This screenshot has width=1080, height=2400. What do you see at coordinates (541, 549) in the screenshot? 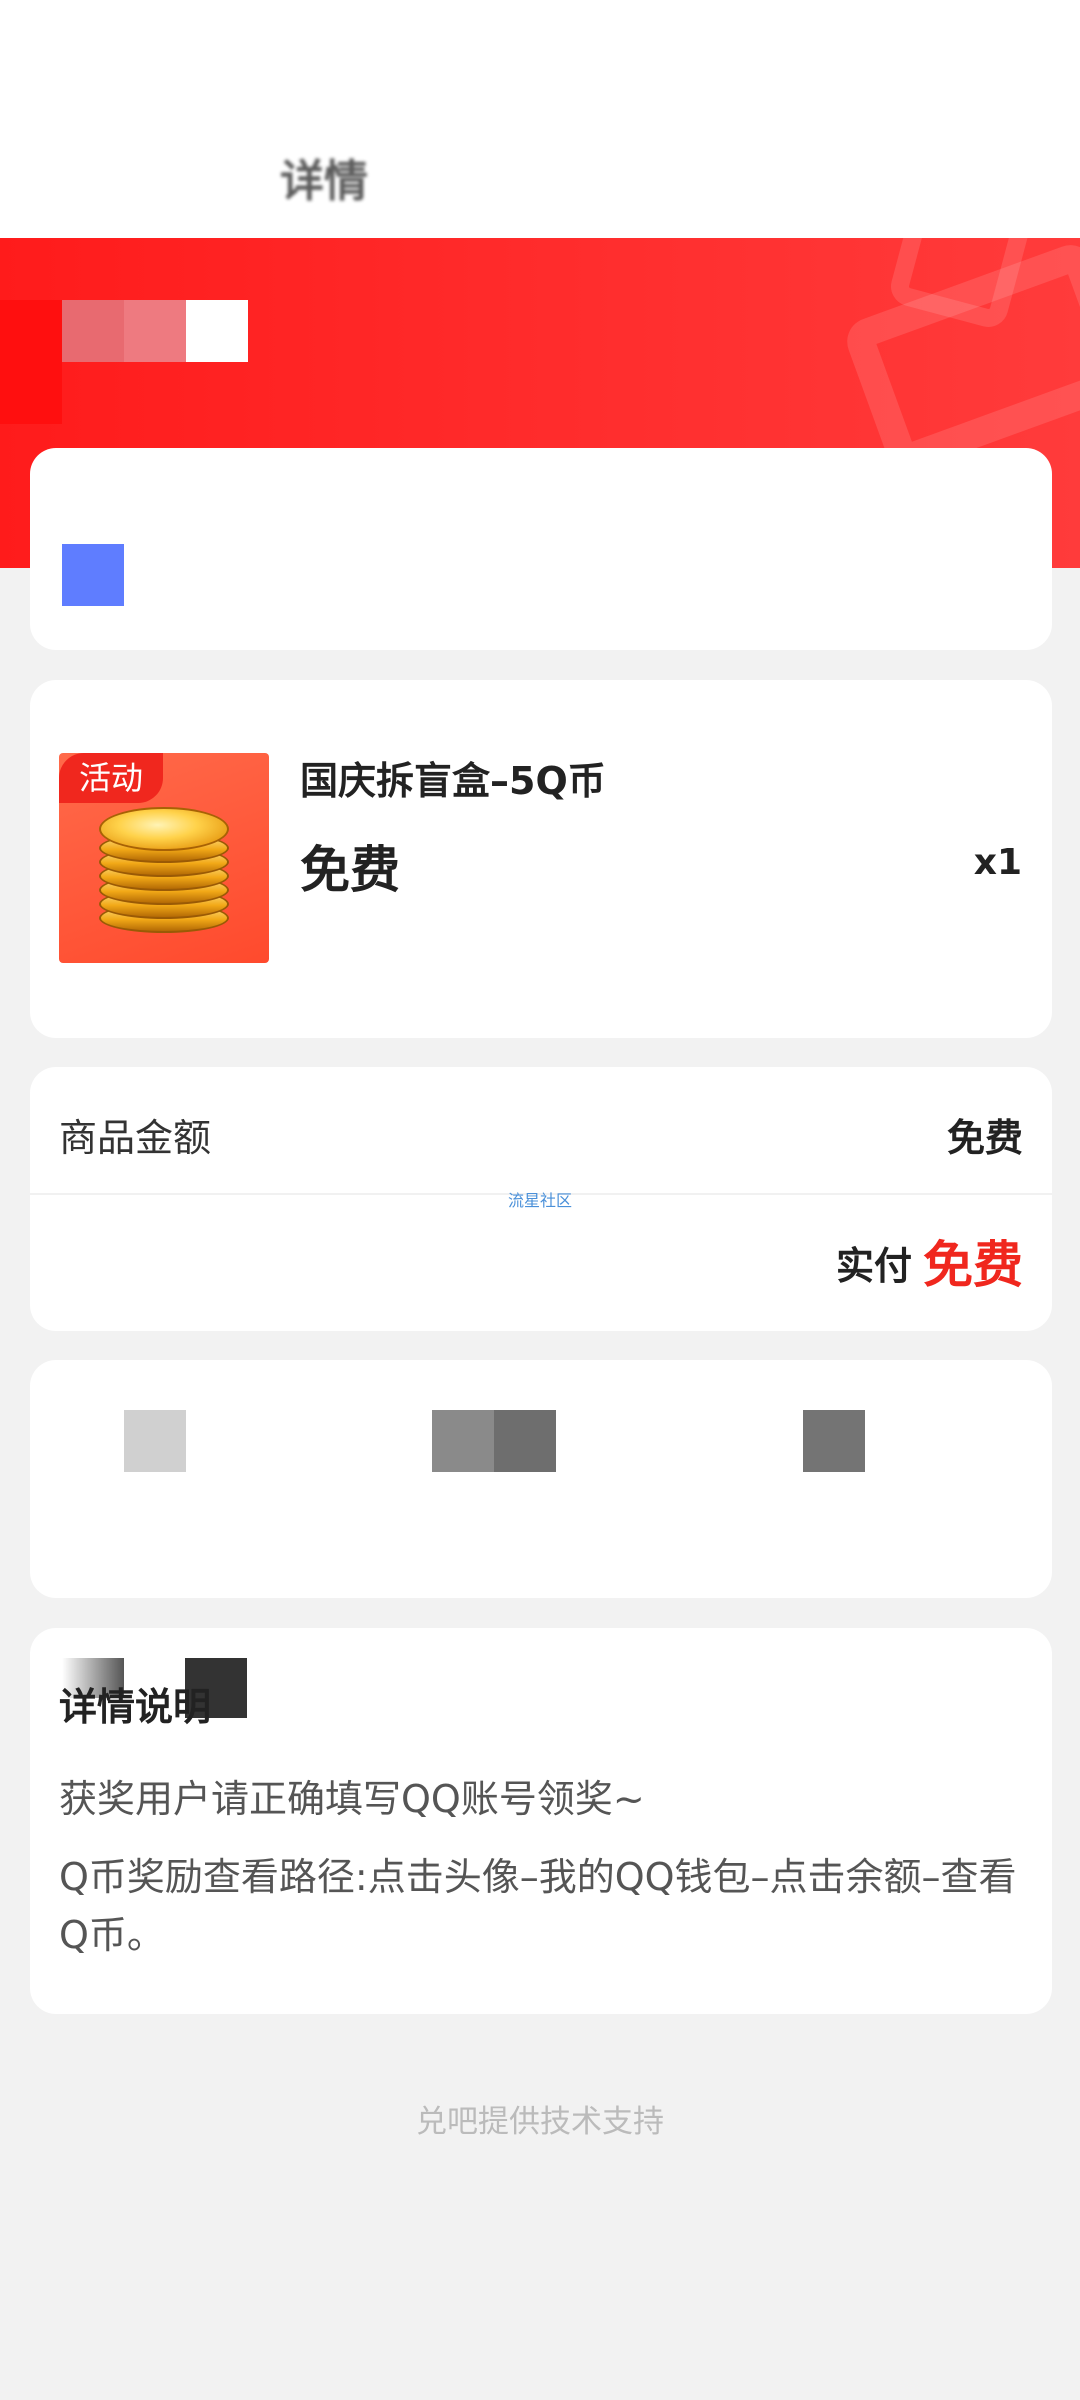
I see `address-card` at bounding box center [541, 549].